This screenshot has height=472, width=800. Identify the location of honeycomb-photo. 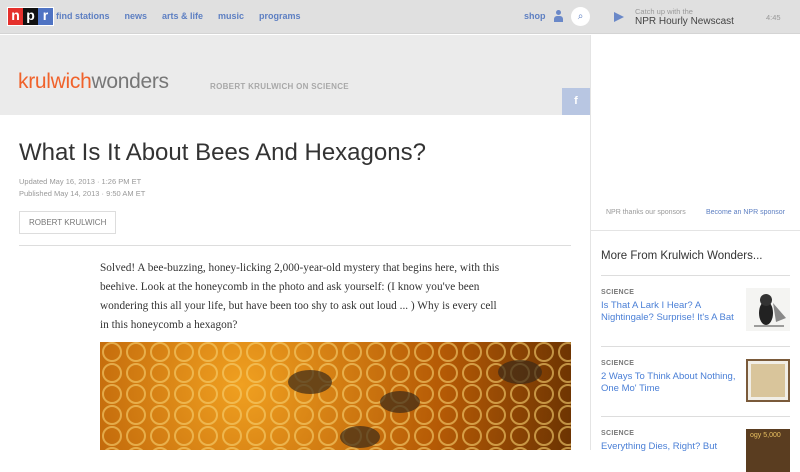
(335, 396).